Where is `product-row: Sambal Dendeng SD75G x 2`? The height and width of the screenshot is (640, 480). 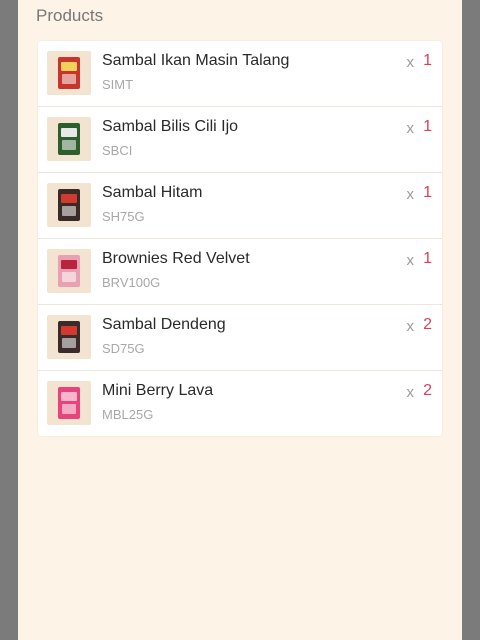
product-row: Sambal Dendeng SD75G x 2 is located at coordinates (240, 338).